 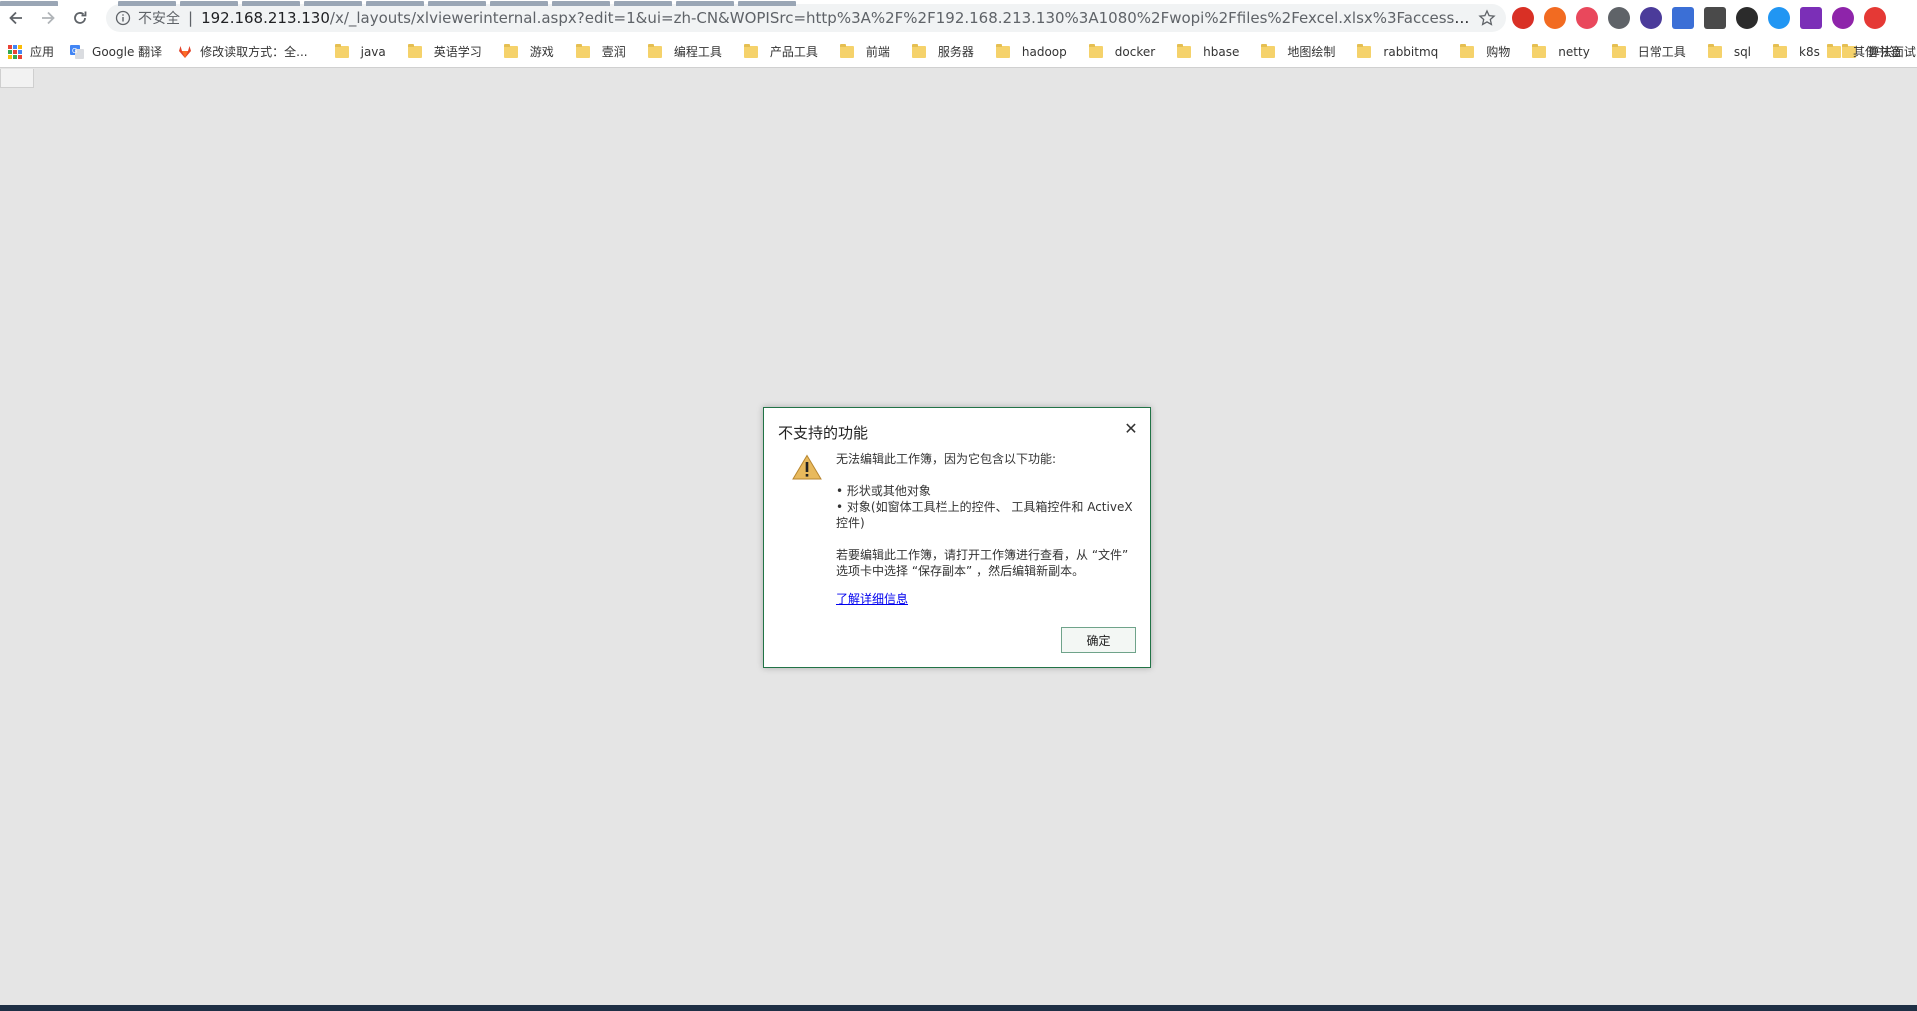 What do you see at coordinates (1779, 18) in the screenshot?
I see `ext-loop-icon` at bounding box center [1779, 18].